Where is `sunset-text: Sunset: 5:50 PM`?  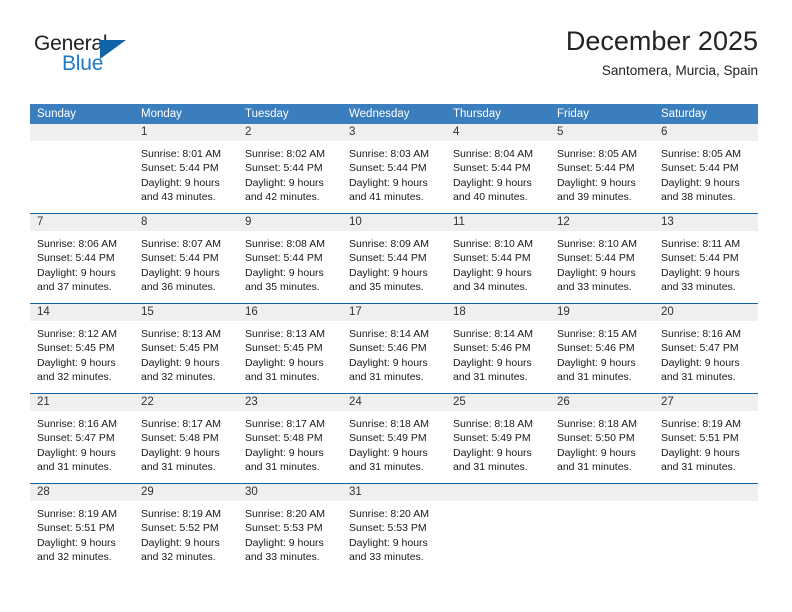 sunset-text: Sunset: 5:50 PM is located at coordinates (596, 438).